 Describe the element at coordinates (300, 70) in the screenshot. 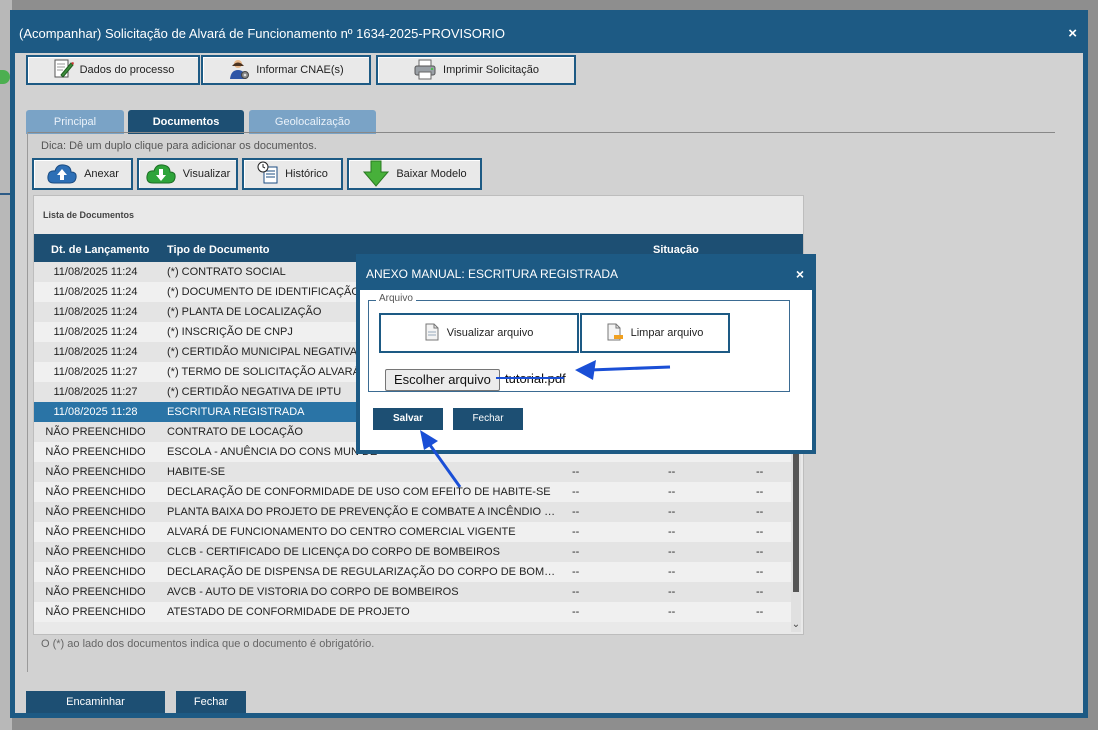

I see `informar-cnae-label: Informar CNAE(s)` at that location.